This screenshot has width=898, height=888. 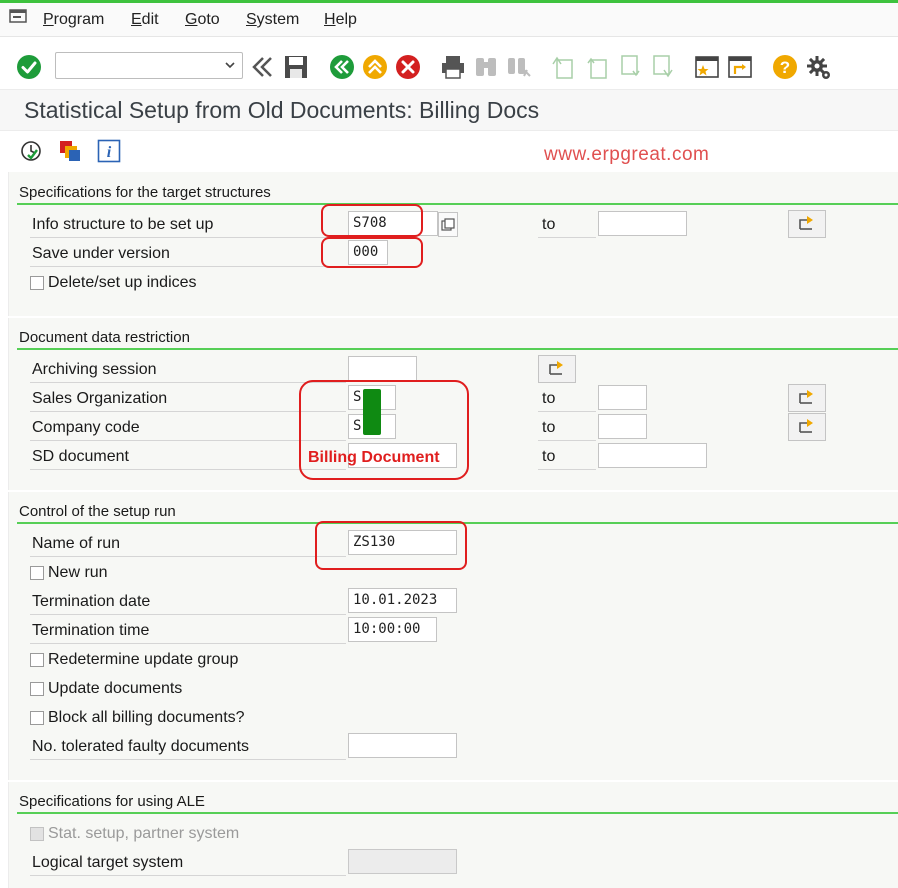 I want to click on highlight-run-name, so click(x=391, y=545).